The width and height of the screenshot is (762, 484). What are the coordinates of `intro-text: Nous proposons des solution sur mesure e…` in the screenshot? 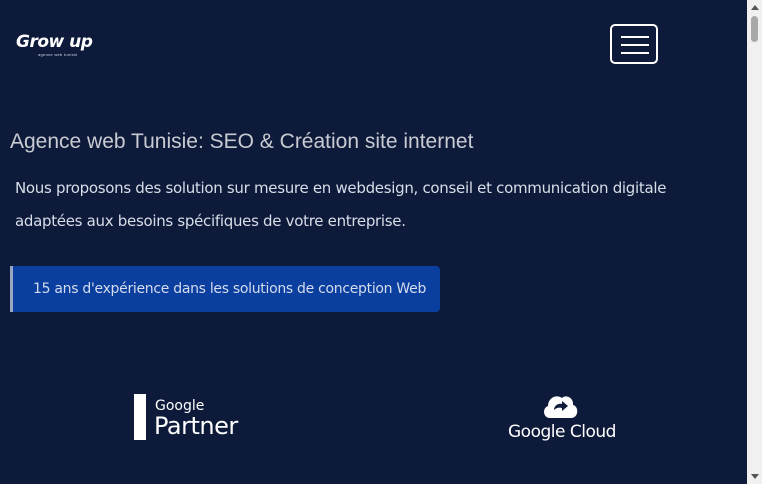 It's located at (341, 204).